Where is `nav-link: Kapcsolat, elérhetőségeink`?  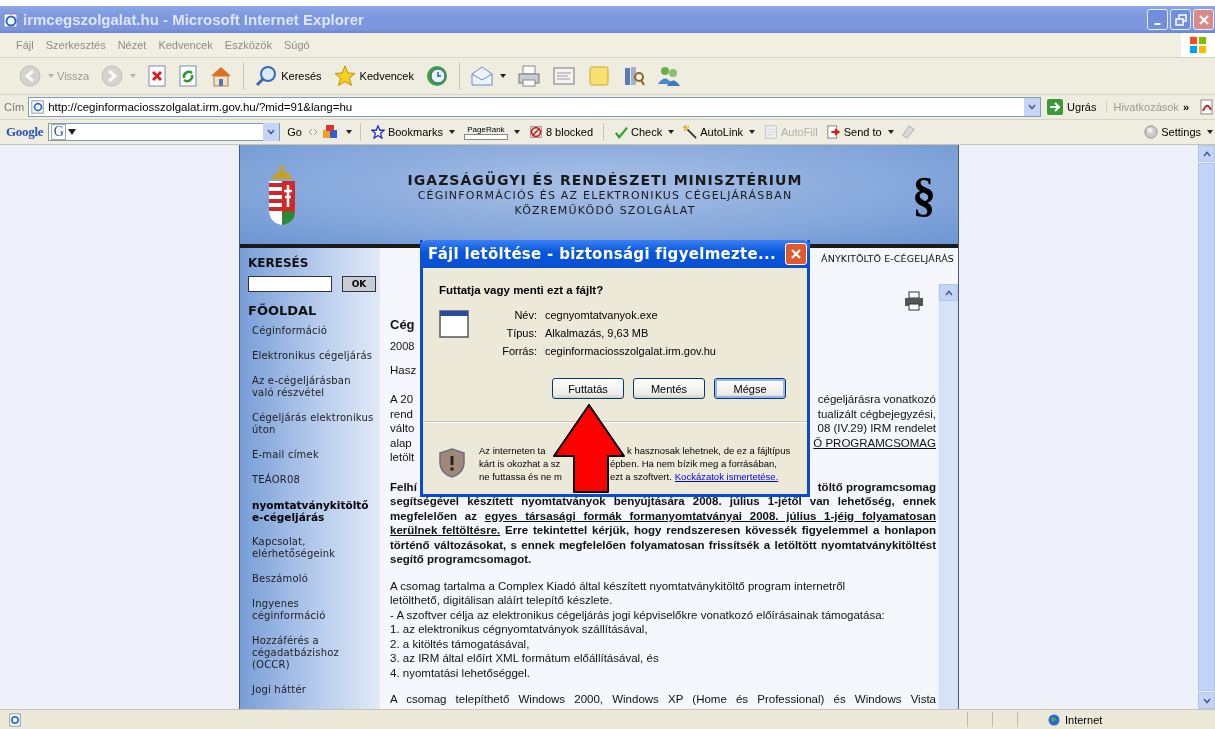
nav-link: Kapcsolat, elérhetőségeink is located at coordinates (316, 548).